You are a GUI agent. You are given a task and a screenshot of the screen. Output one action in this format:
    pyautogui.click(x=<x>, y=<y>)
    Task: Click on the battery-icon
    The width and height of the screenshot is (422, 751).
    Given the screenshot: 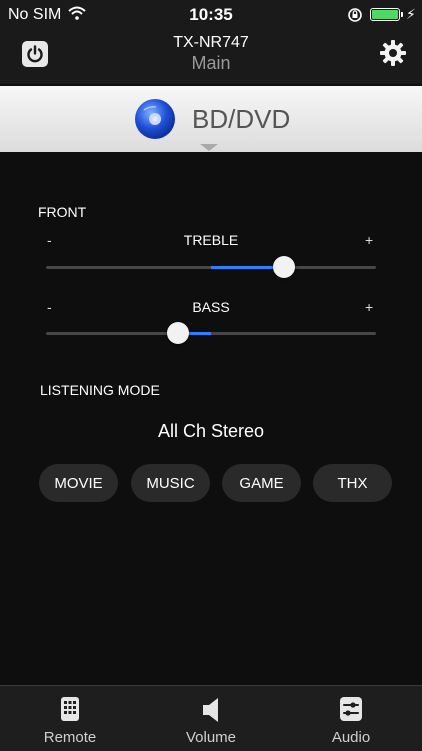 What is the action you would take?
    pyautogui.click(x=385, y=14)
    